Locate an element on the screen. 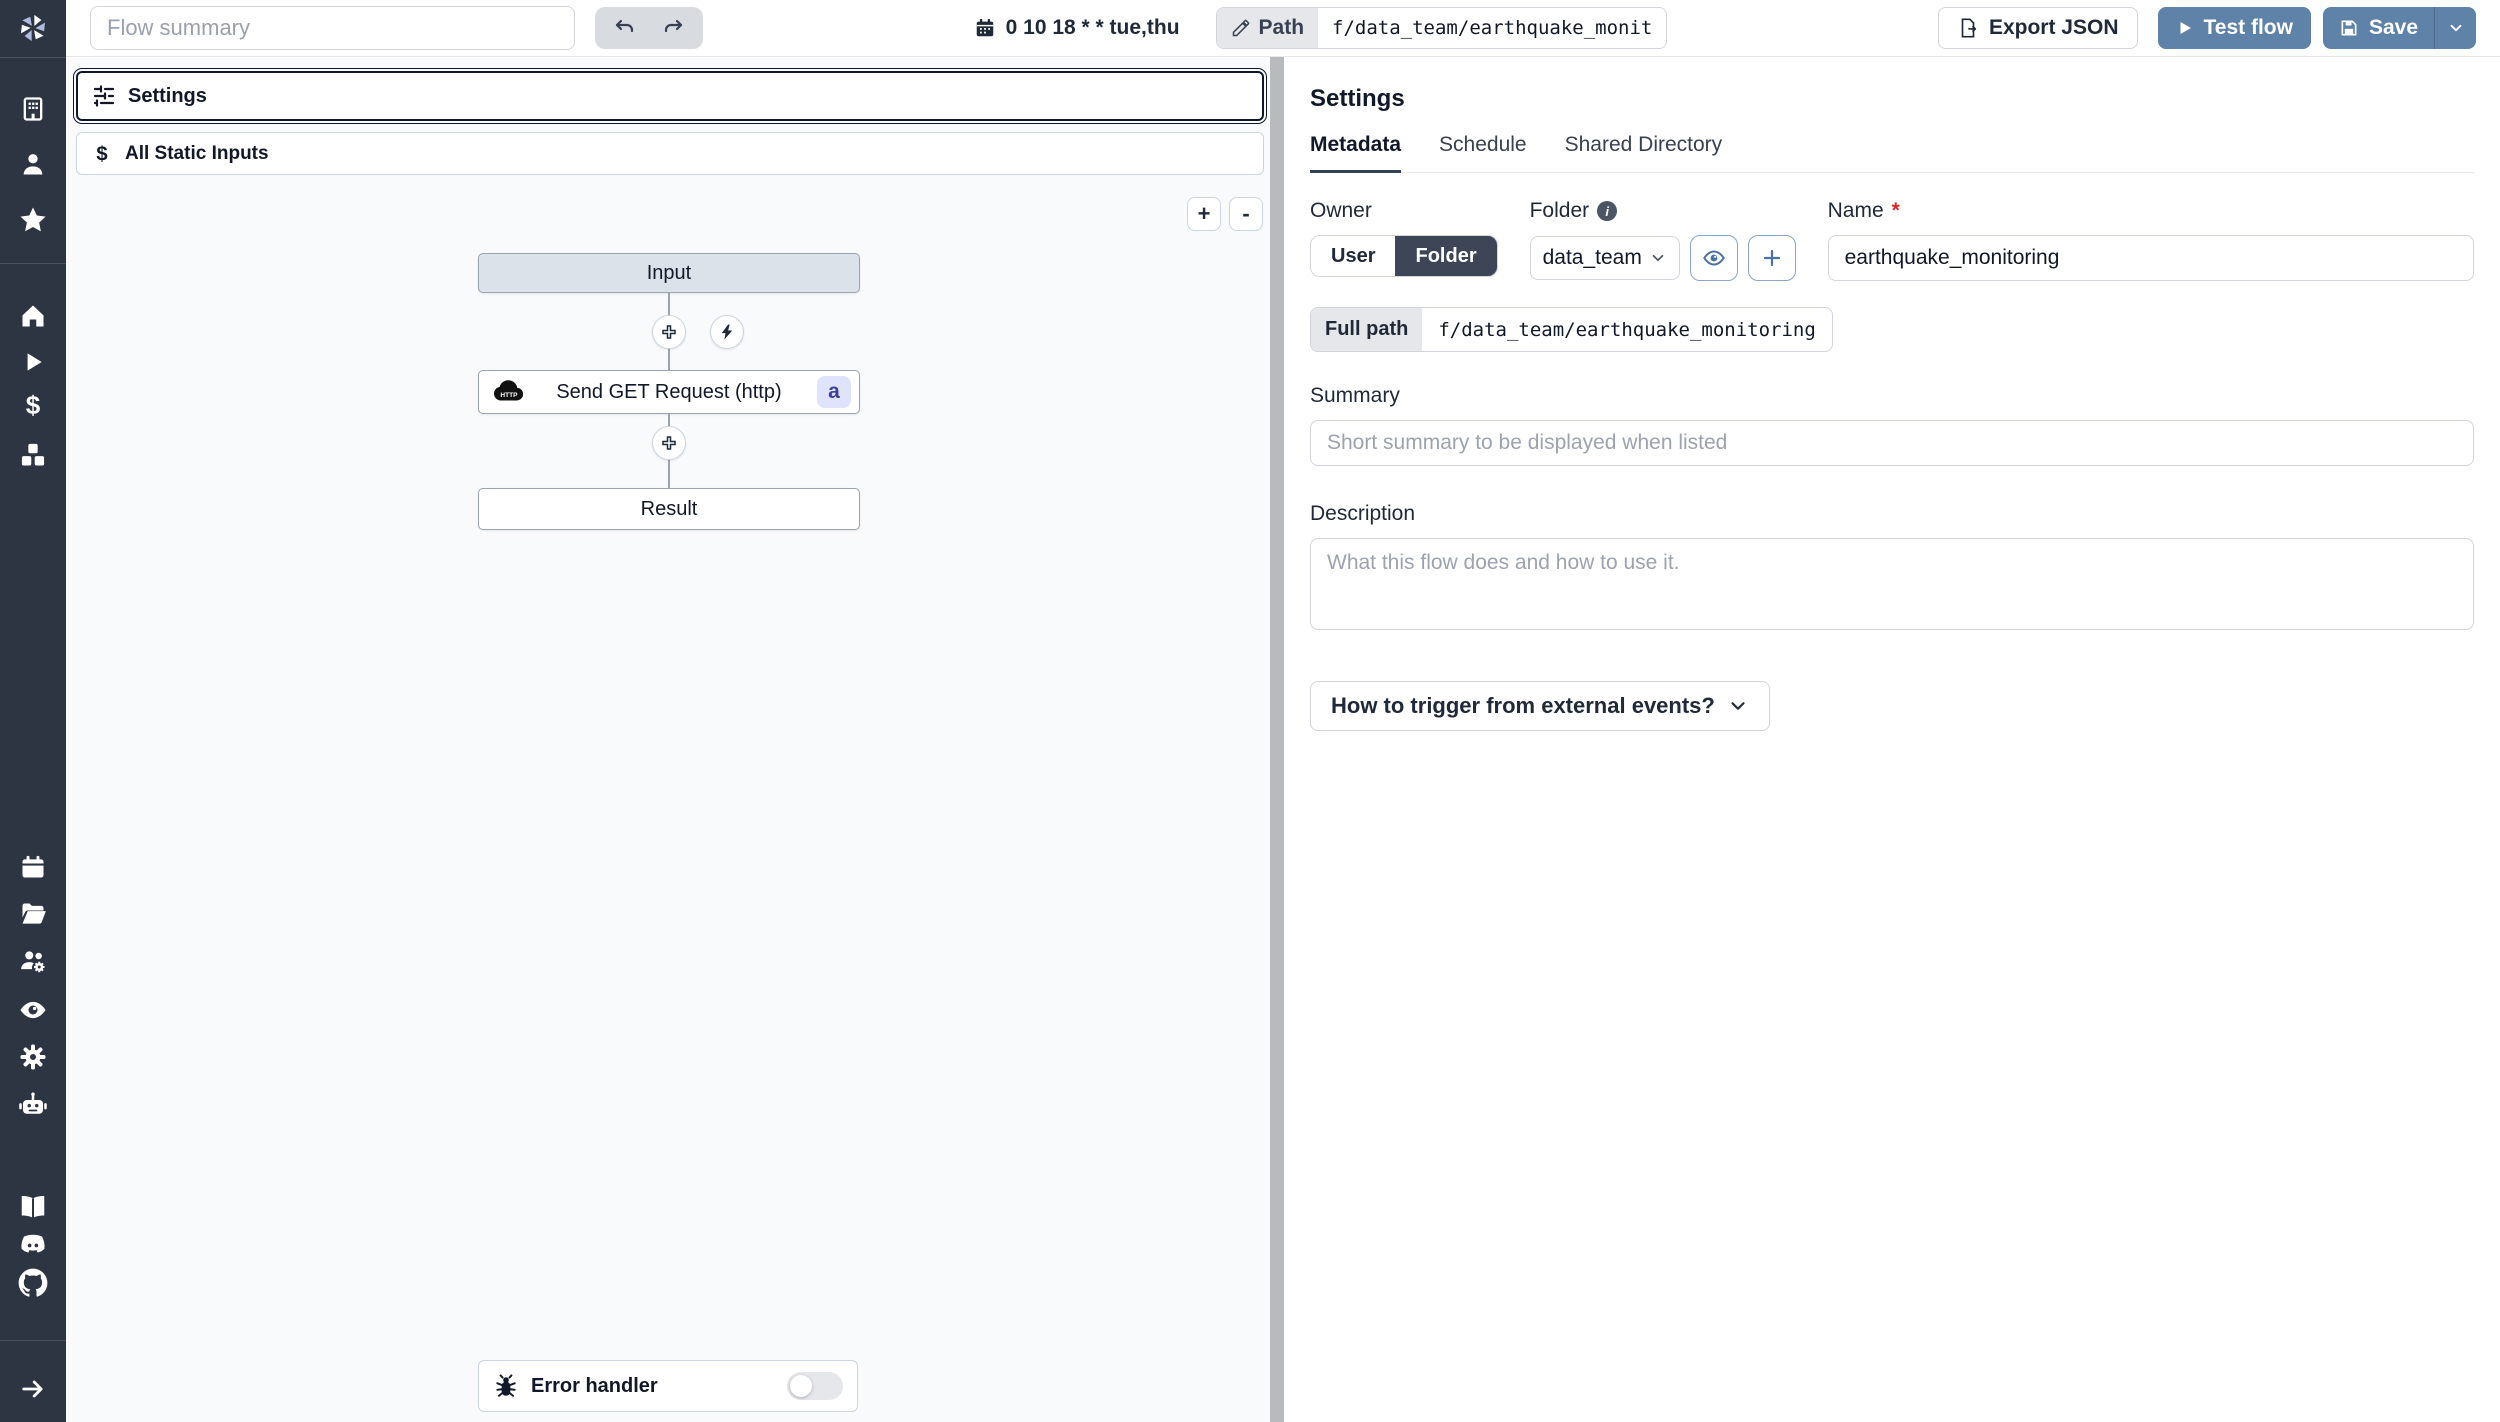 The image size is (2500, 1422). export-json-label: Export JSON is located at coordinates (2053, 27).